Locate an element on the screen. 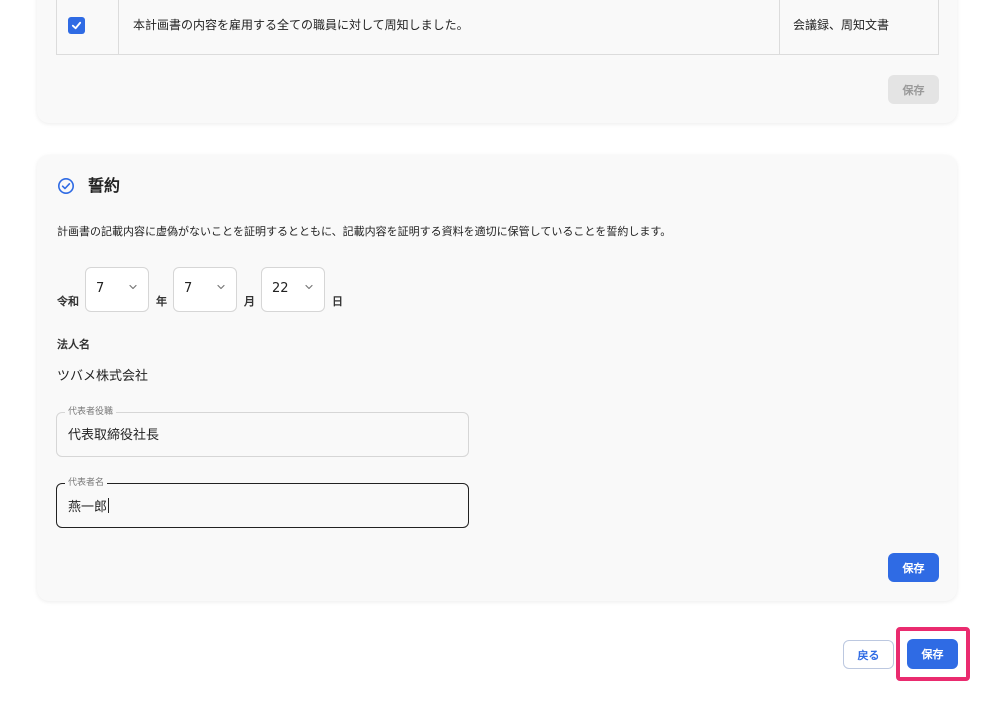 The width and height of the screenshot is (996, 701). era-label: 令和 is located at coordinates (68, 301).